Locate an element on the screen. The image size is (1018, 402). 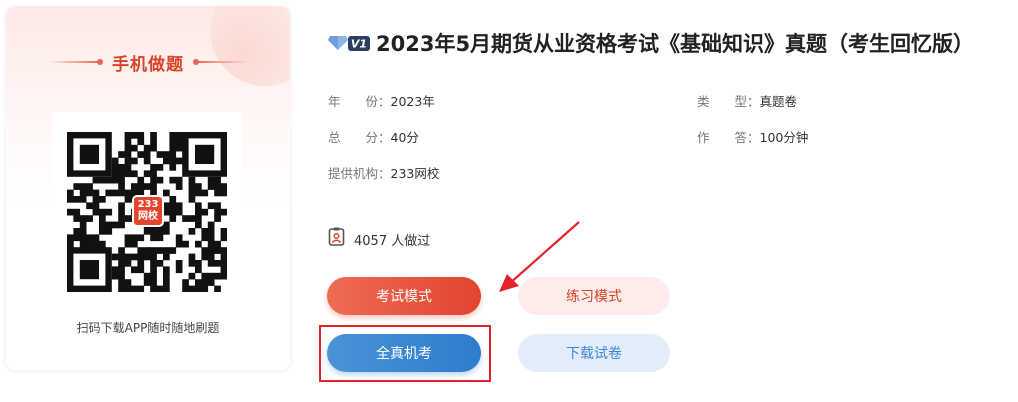
done-count-row: 4057 人做过 is located at coordinates (379, 239).